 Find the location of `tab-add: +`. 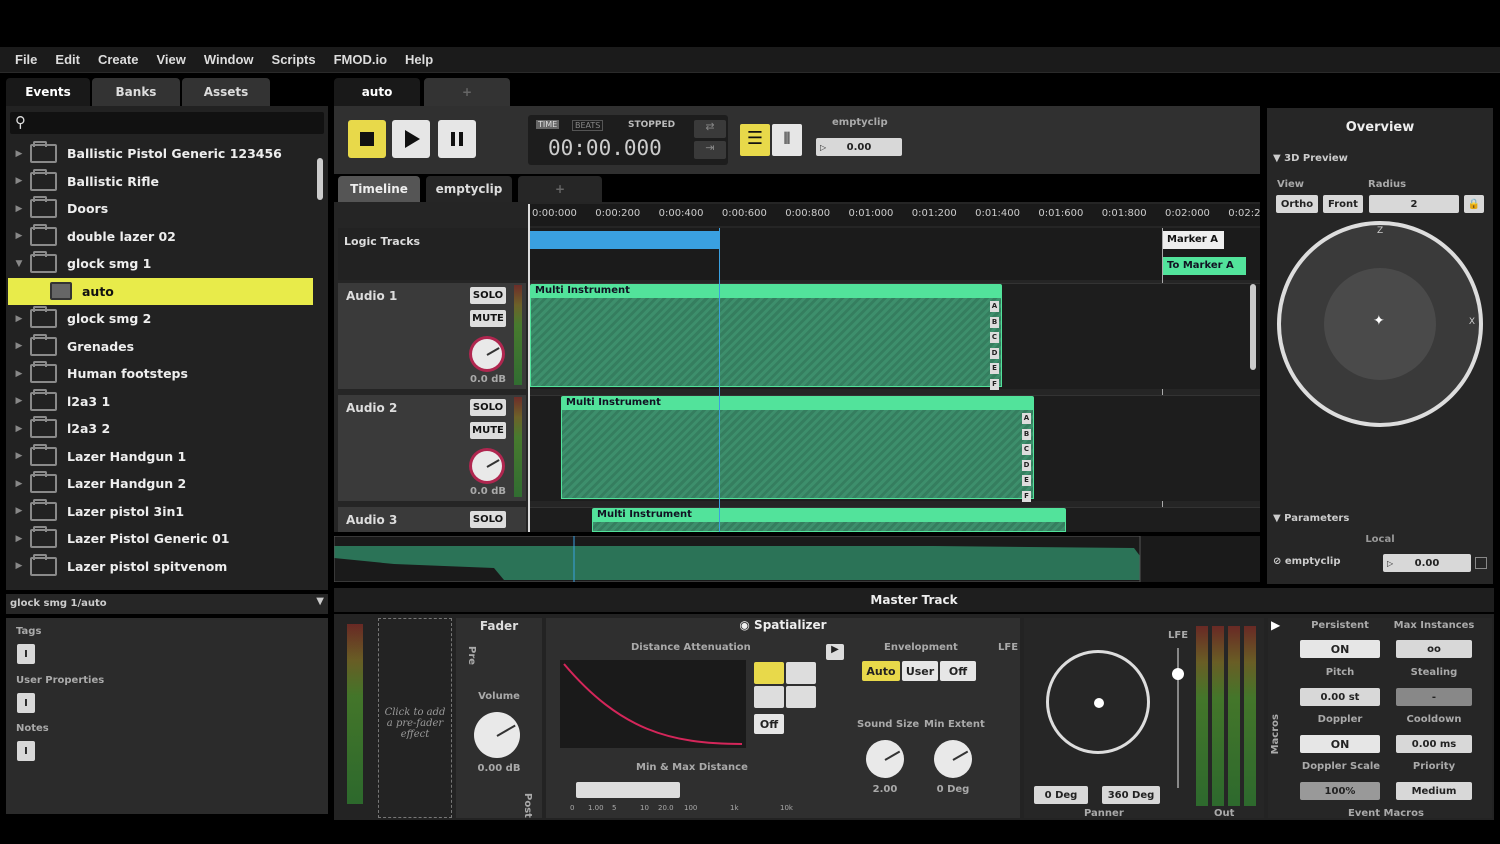

tab-add: + is located at coordinates (467, 92).